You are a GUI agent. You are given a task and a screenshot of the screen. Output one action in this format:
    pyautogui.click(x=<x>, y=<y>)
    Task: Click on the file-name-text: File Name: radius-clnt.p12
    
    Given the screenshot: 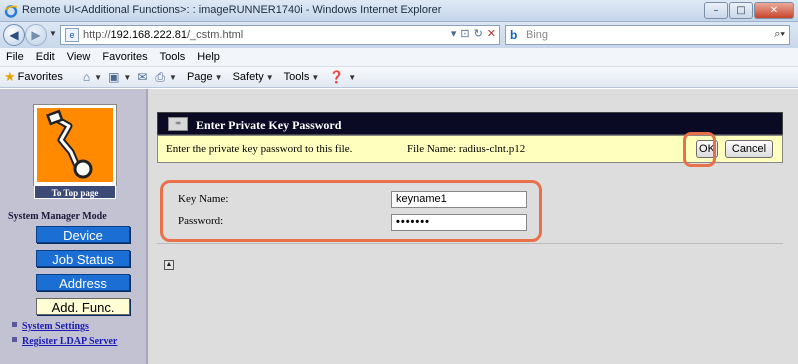 What is the action you would take?
    pyautogui.click(x=466, y=149)
    